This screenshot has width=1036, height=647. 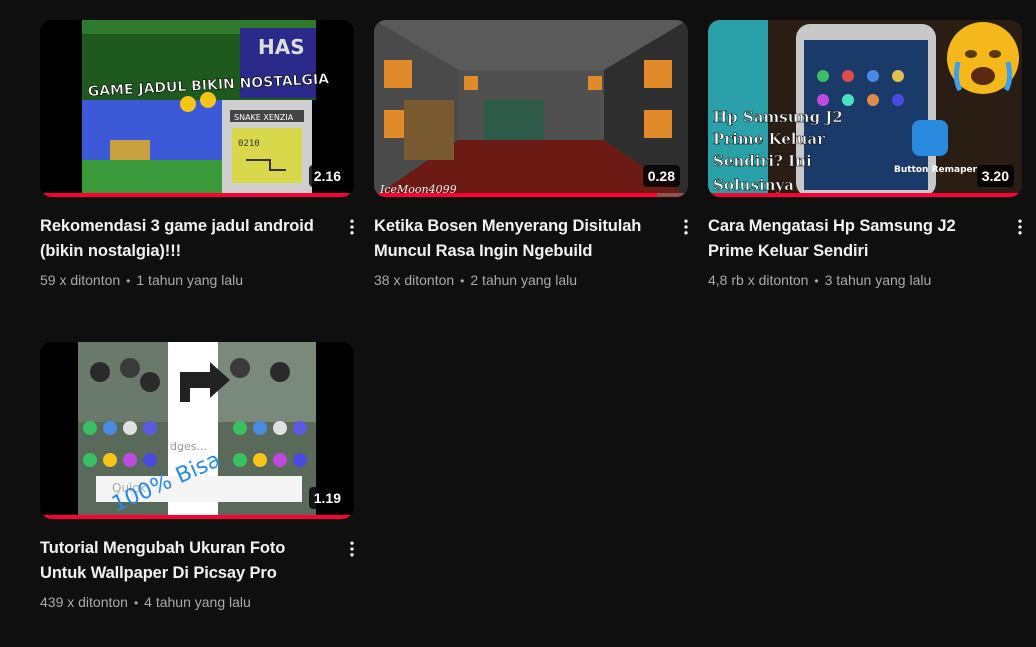 I want to click on thumb-headline-1: Hp Samsung J2, so click(x=778, y=117).